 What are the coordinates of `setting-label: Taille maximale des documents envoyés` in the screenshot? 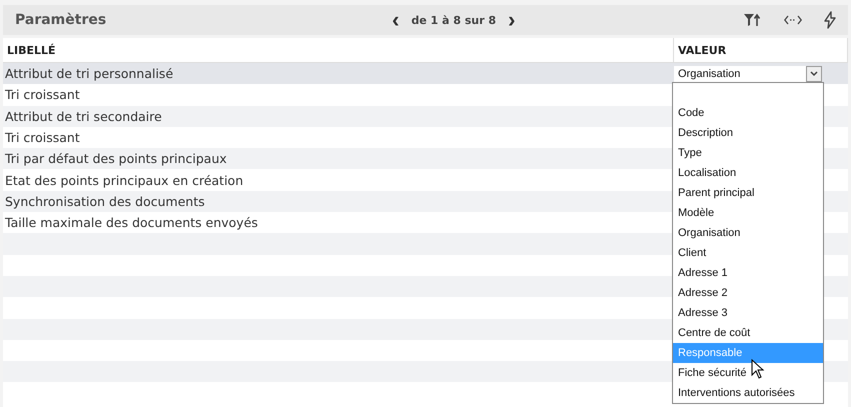 It's located at (131, 223).